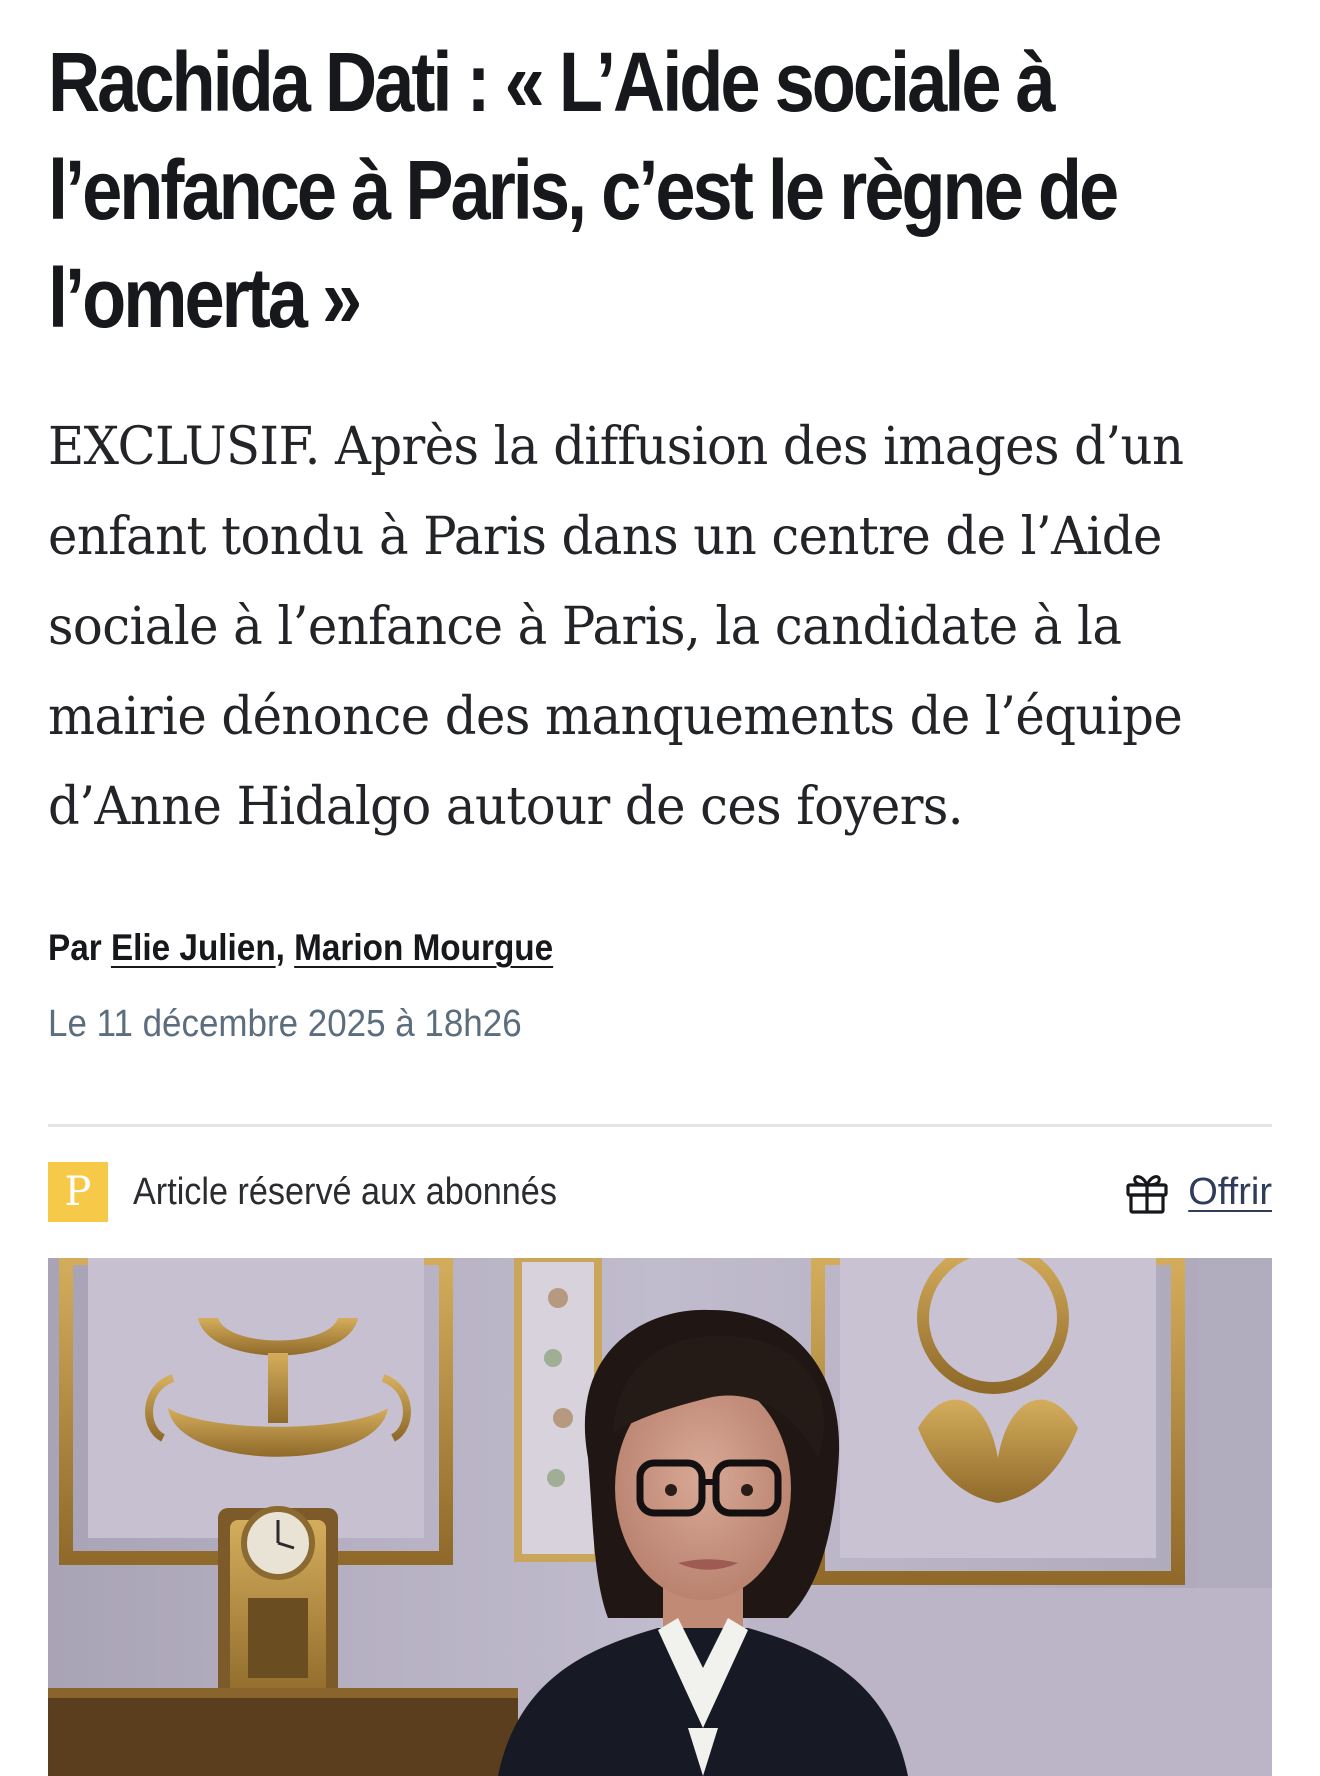 This screenshot has height=1776, width=1320. I want to click on offer-label: Offrir, so click(1230, 1192).